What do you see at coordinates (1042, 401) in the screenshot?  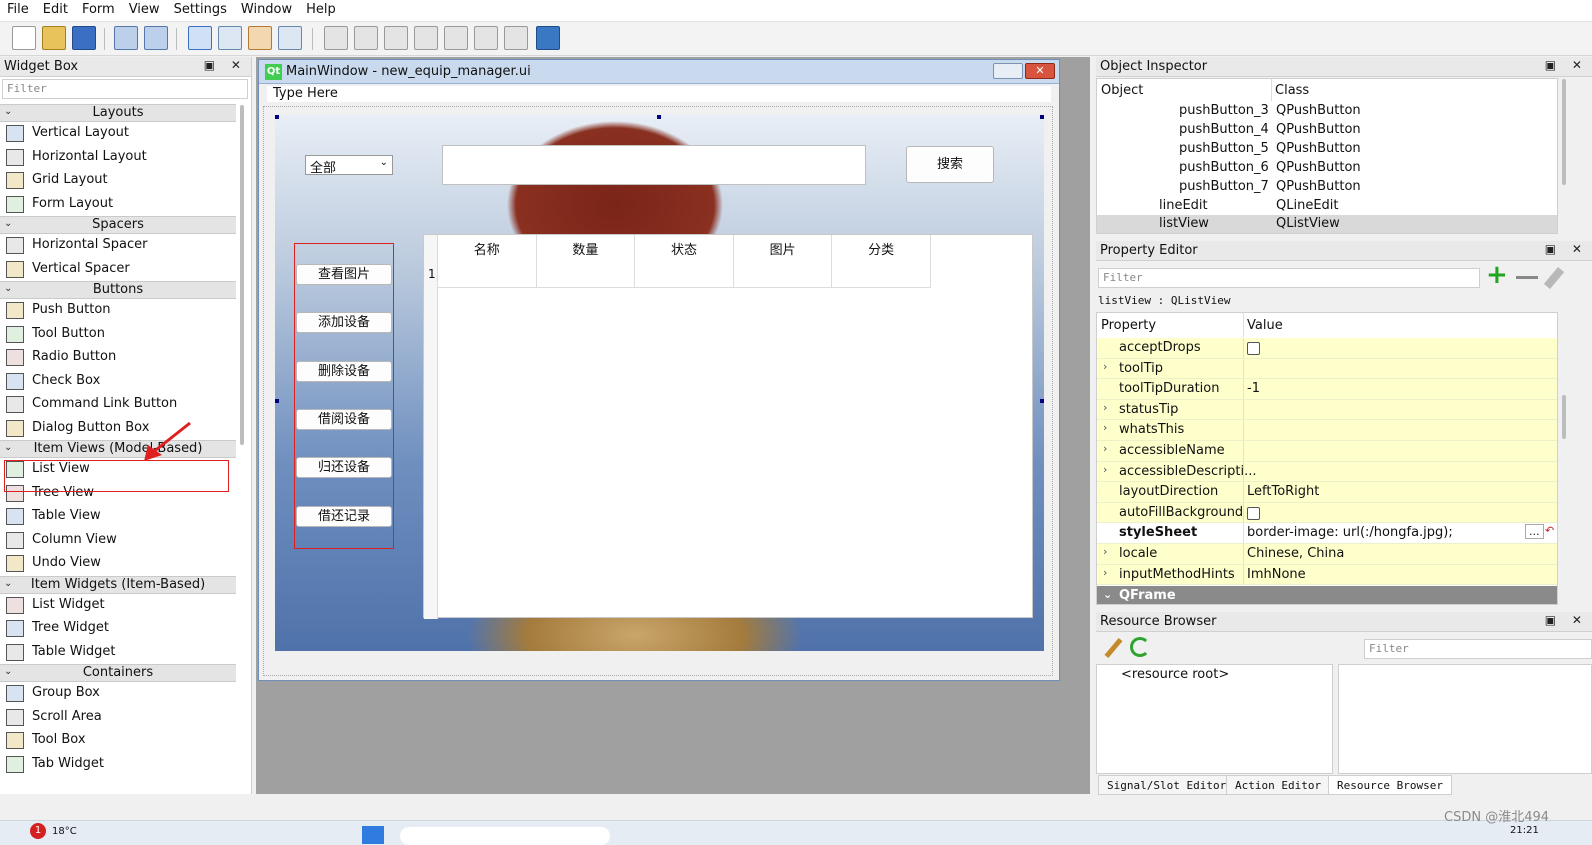 I see `handle-r` at bounding box center [1042, 401].